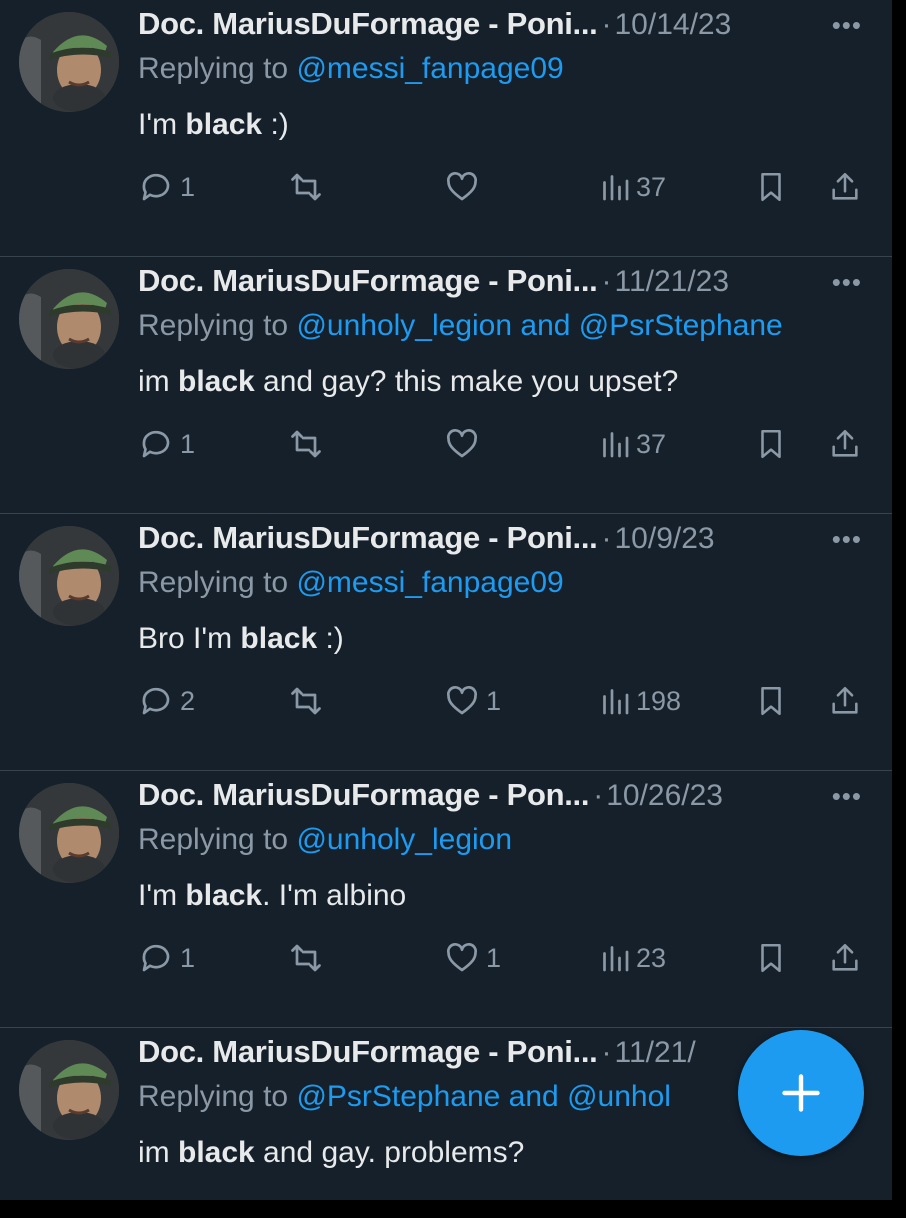 This screenshot has width=906, height=1218. I want to click on share-icon, so click(845, 957).